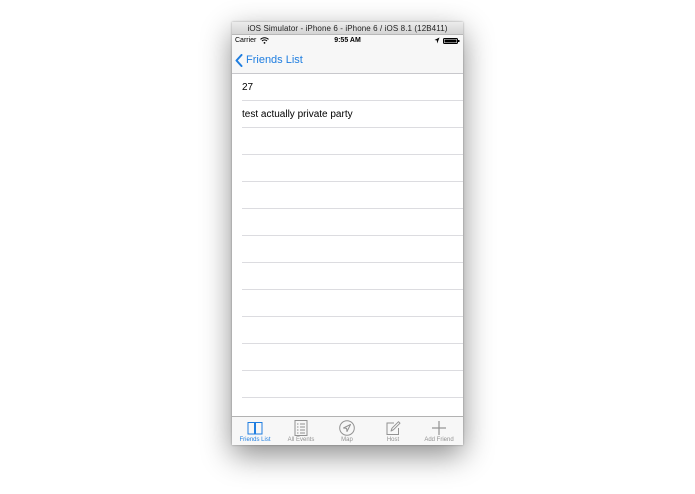  What do you see at coordinates (451, 41) in the screenshot?
I see `battery-icon` at bounding box center [451, 41].